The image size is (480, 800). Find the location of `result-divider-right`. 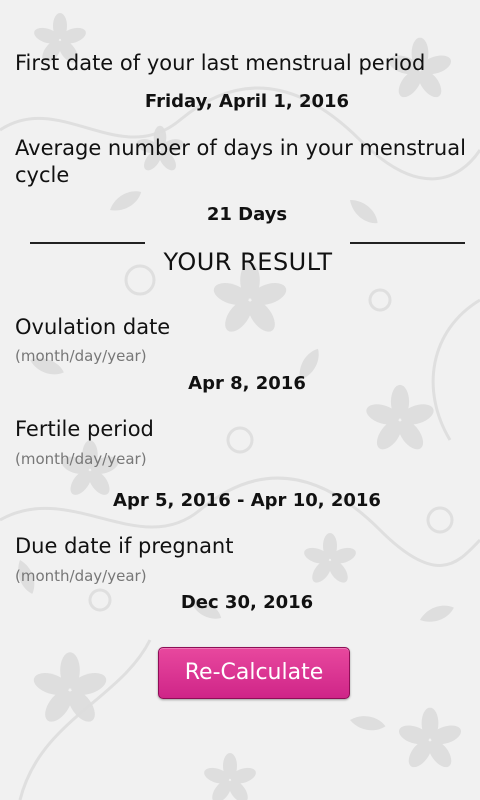

result-divider-right is located at coordinates (407, 243).